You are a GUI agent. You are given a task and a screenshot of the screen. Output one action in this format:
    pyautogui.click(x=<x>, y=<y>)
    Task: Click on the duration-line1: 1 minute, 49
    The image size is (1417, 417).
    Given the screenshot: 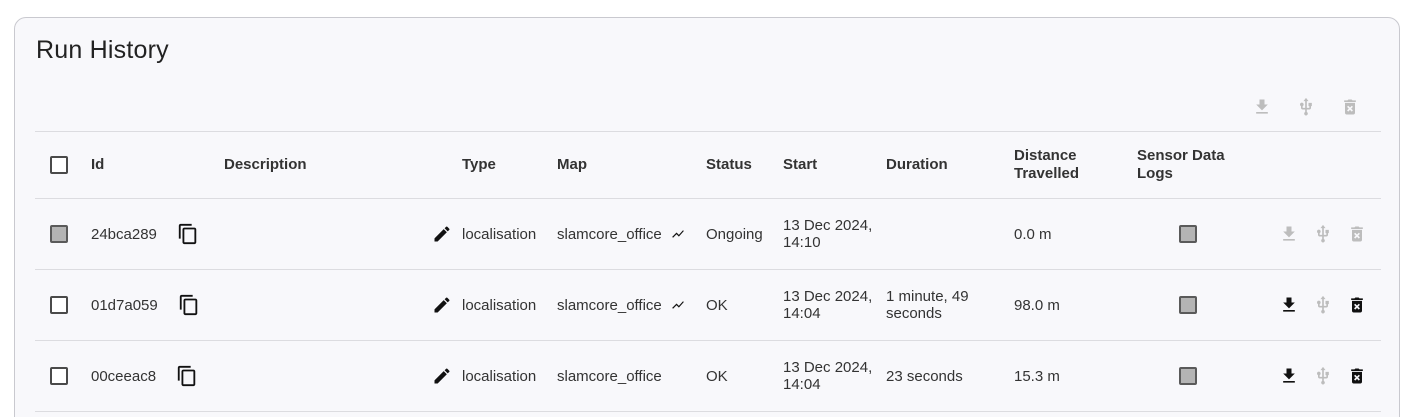 What is the action you would take?
    pyautogui.click(x=927, y=296)
    